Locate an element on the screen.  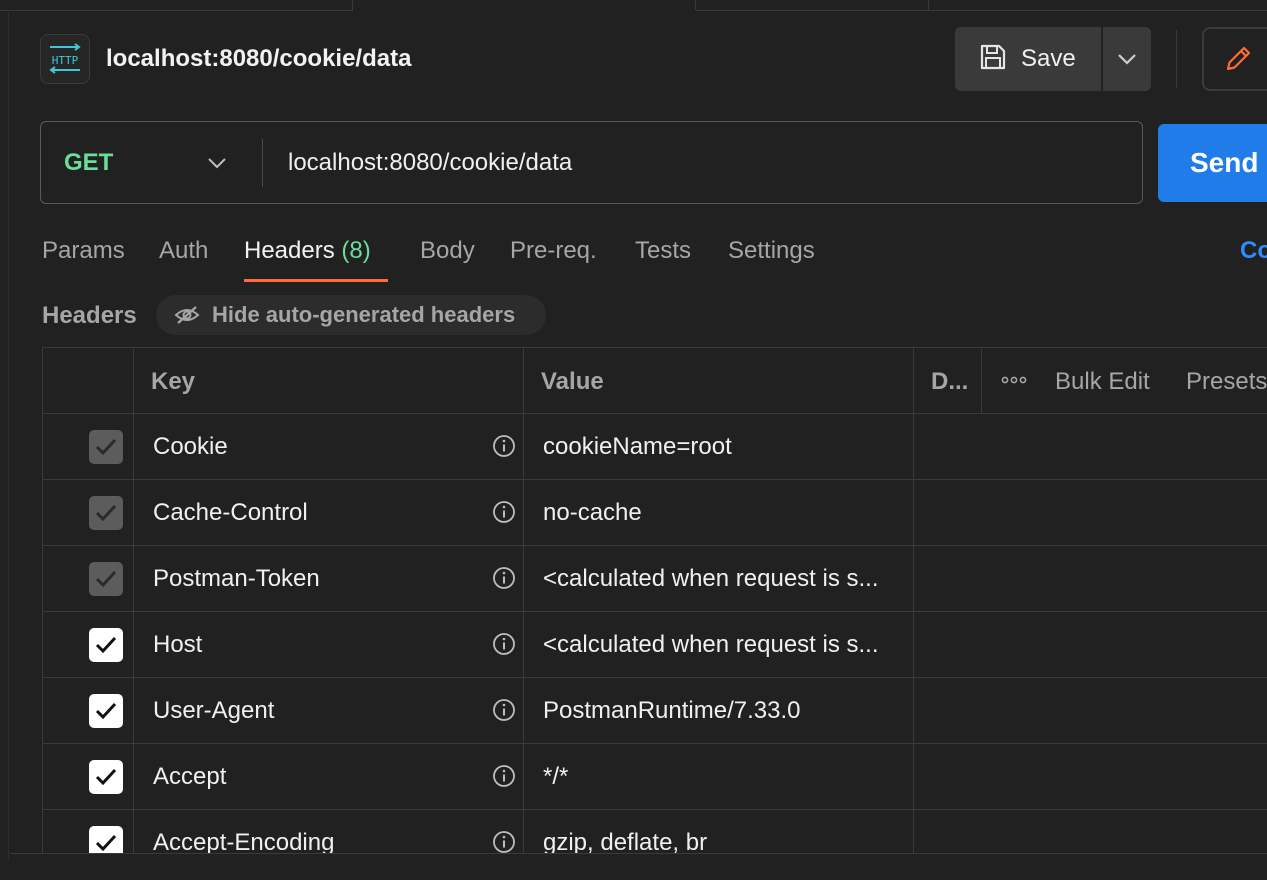
http-request-icon: HTTP is located at coordinates (65, 59).